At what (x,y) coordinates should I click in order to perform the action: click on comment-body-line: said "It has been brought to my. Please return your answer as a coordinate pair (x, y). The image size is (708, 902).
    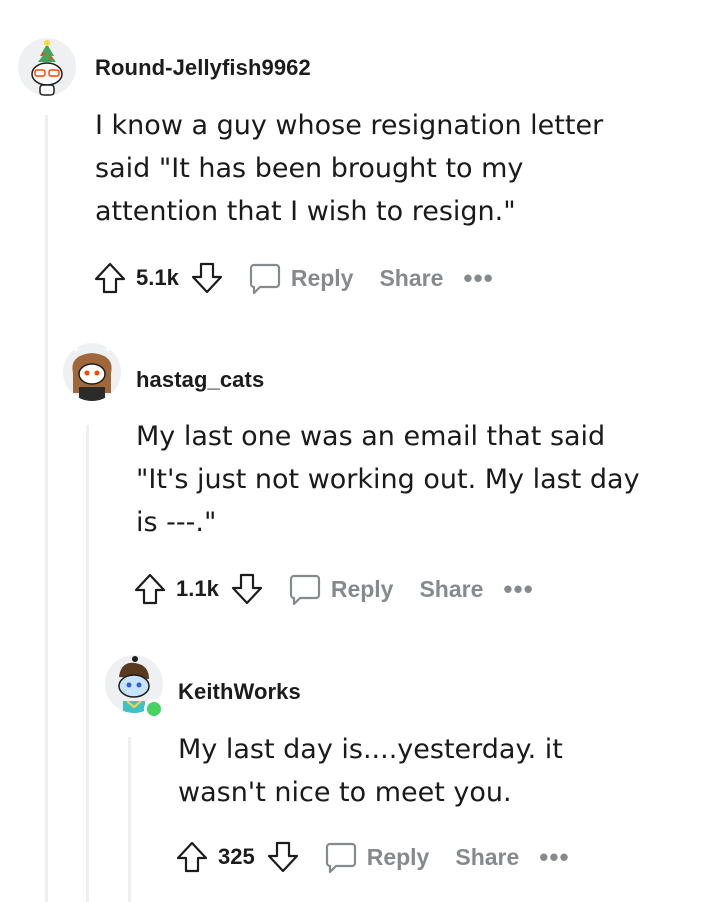
    Looking at the image, I should click on (309, 168).